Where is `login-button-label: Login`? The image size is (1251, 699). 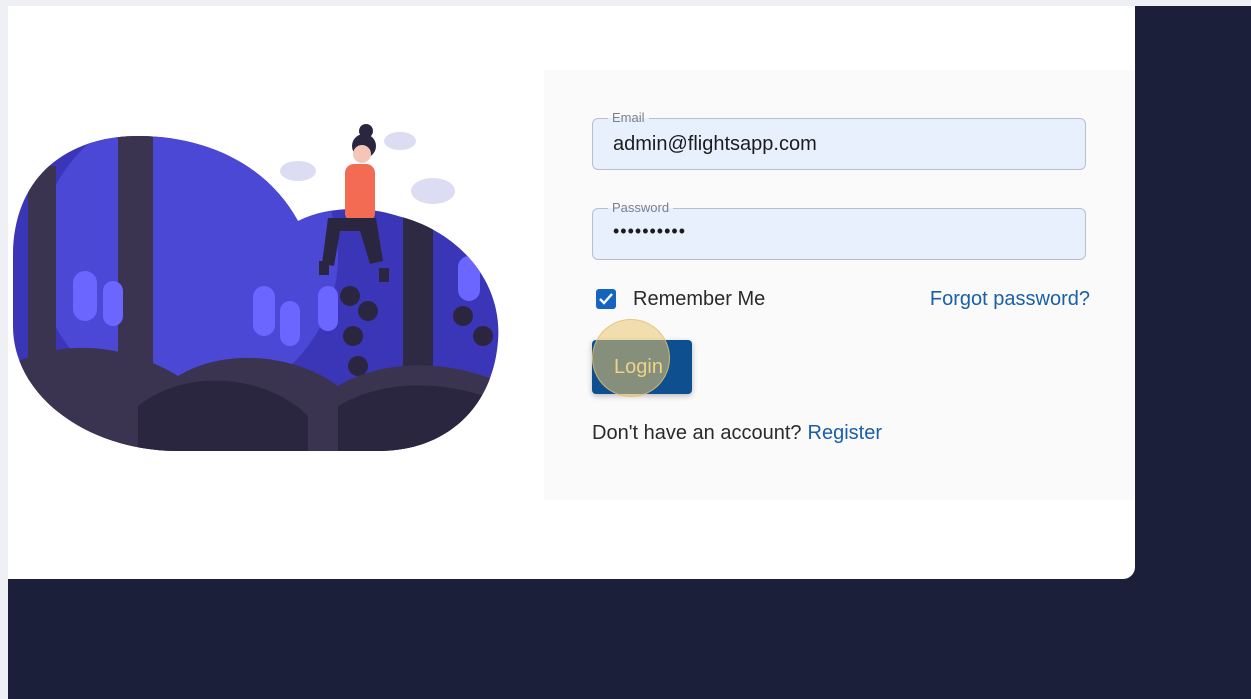 login-button-label: Login is located at coordinates (638, 367).